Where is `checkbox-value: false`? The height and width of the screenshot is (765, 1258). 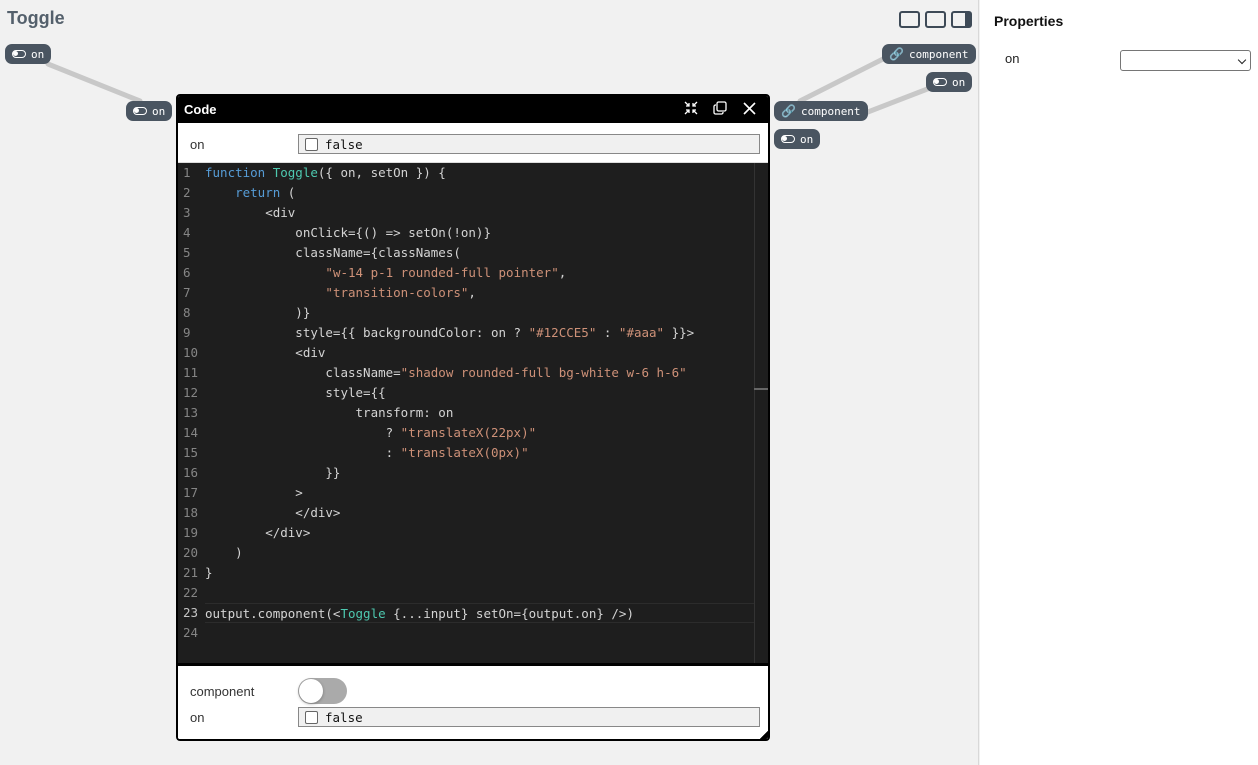
checkbox-value: false is located at coordinates (344, 144).